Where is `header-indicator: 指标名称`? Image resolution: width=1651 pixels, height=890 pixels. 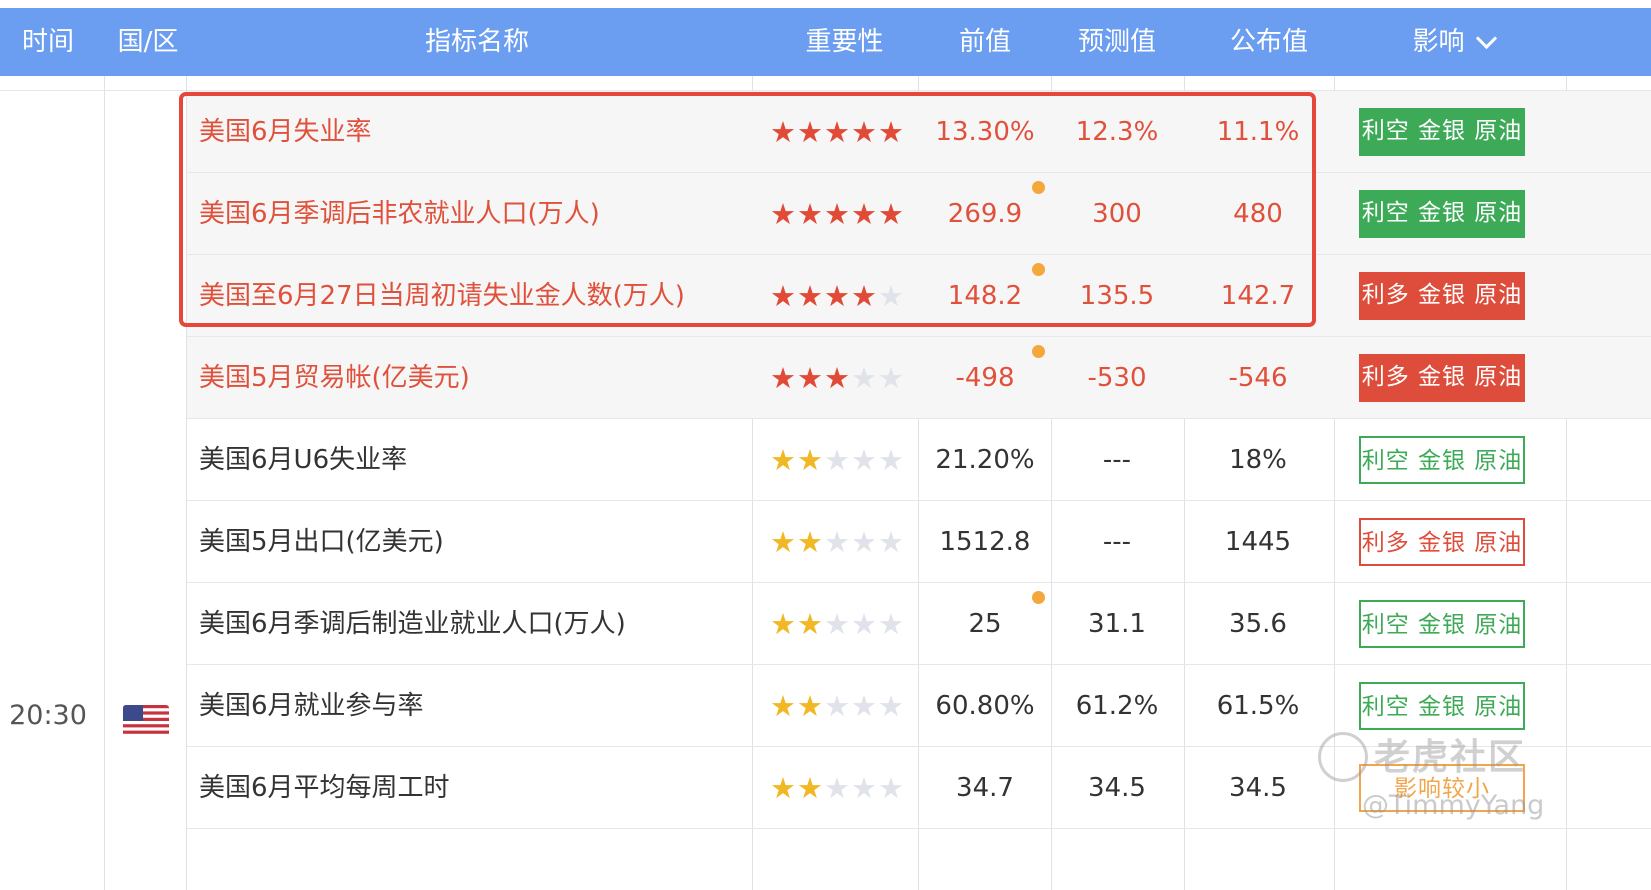
header-indicator: 指标名称 is located at coordinates (476, 42).